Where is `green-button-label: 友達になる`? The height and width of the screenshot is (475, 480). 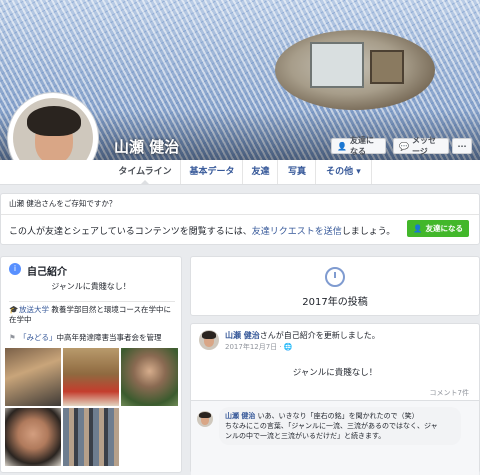
green-button-label: 友達になる is located at coordinates (444, 228).